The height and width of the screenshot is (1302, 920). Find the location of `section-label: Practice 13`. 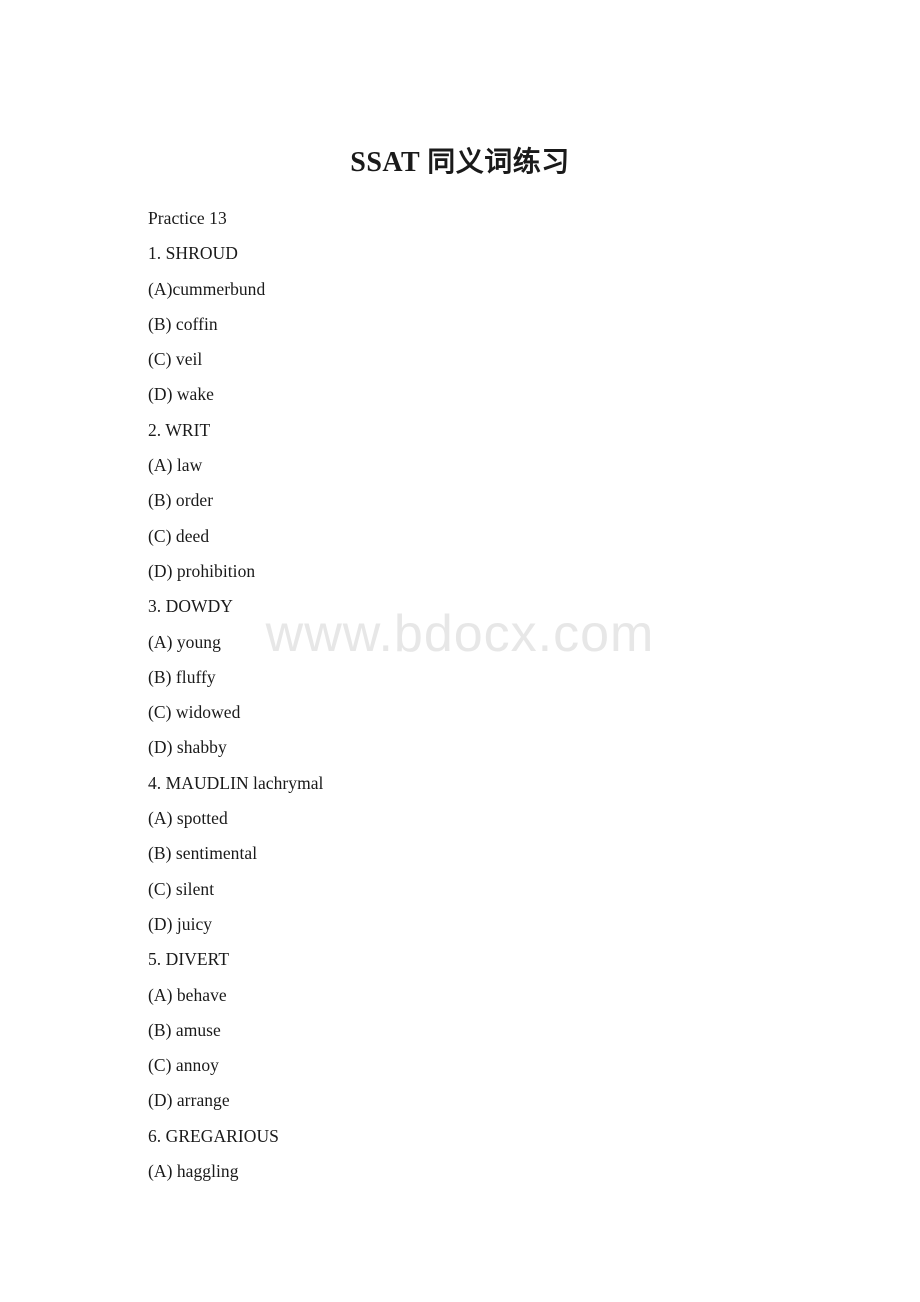

section-label: Practice 13 is located at coordinates (187, 218).